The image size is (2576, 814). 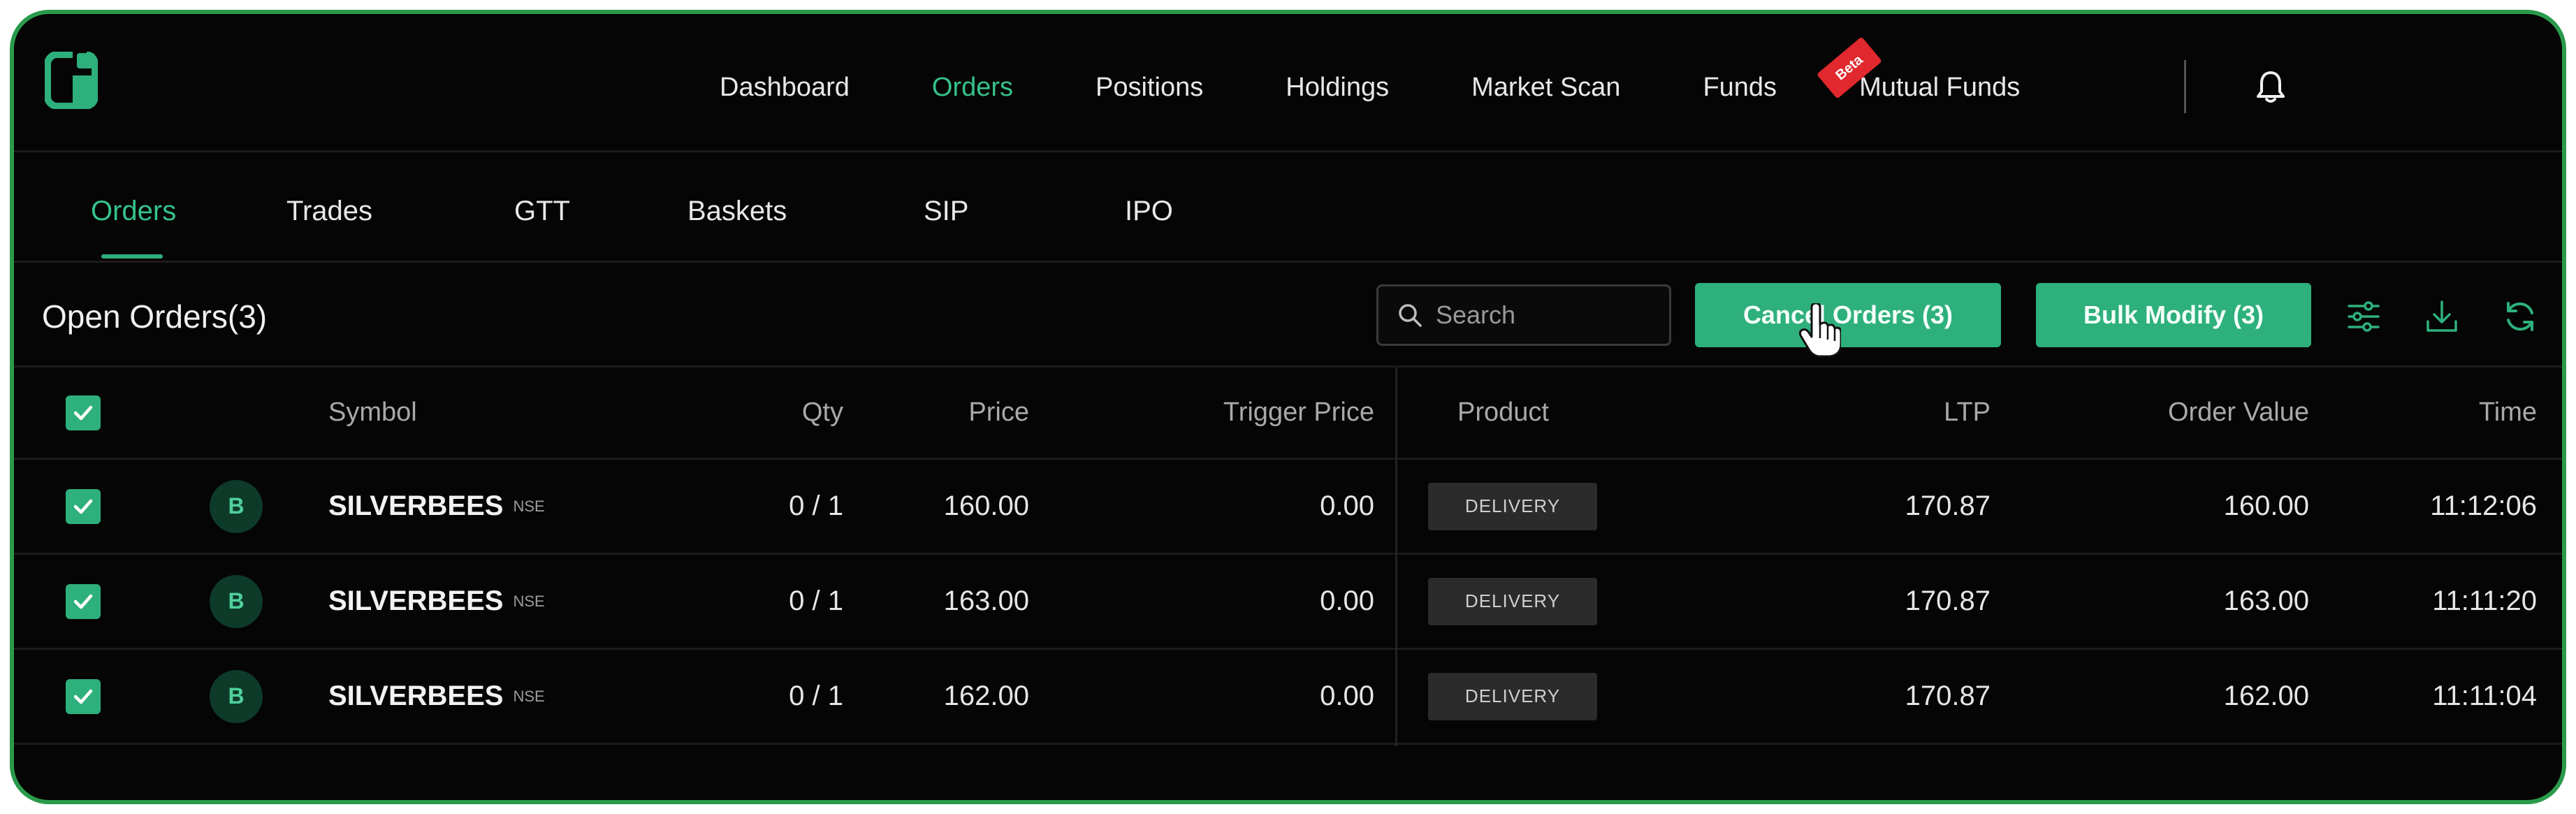 I want to click on order-value-cell: 163.00, so click(x=2266, y=601).